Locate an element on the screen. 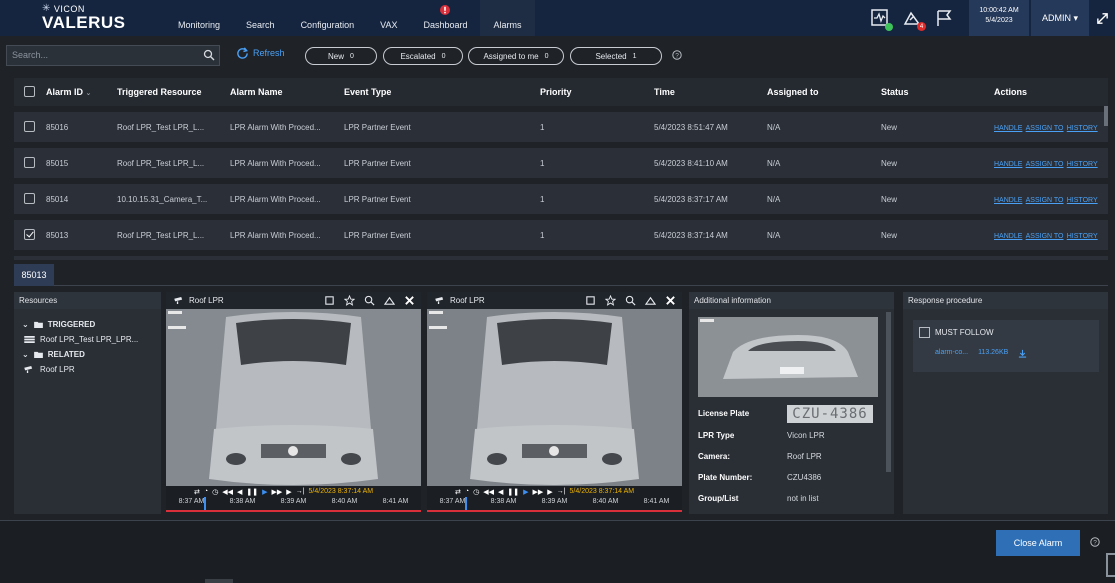  nav-vax: VAX is located at coordinates (388, 18).